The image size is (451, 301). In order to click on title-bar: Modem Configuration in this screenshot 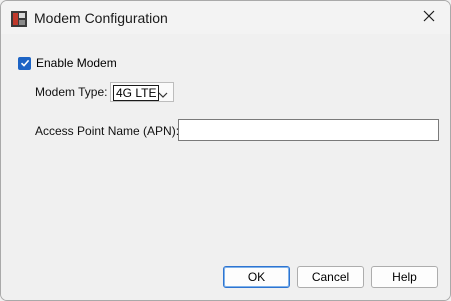, I will do `click(225, 17)`.